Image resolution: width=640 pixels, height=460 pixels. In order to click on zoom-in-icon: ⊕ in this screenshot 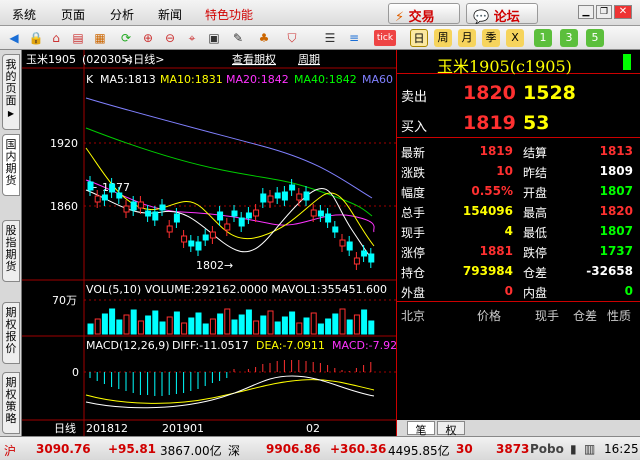, I will do `click(148, 38)`.